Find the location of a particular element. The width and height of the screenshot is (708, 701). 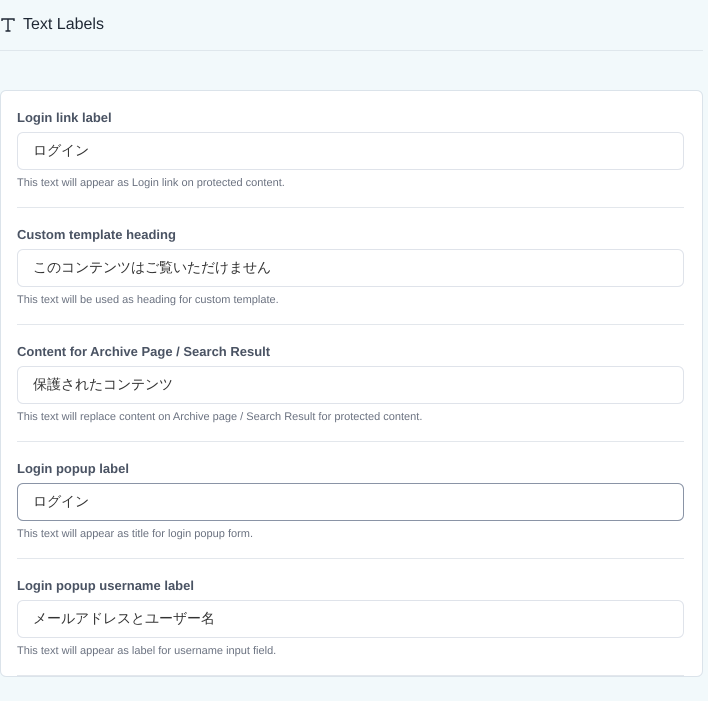

text-icon is located at coordinates (8, 25).